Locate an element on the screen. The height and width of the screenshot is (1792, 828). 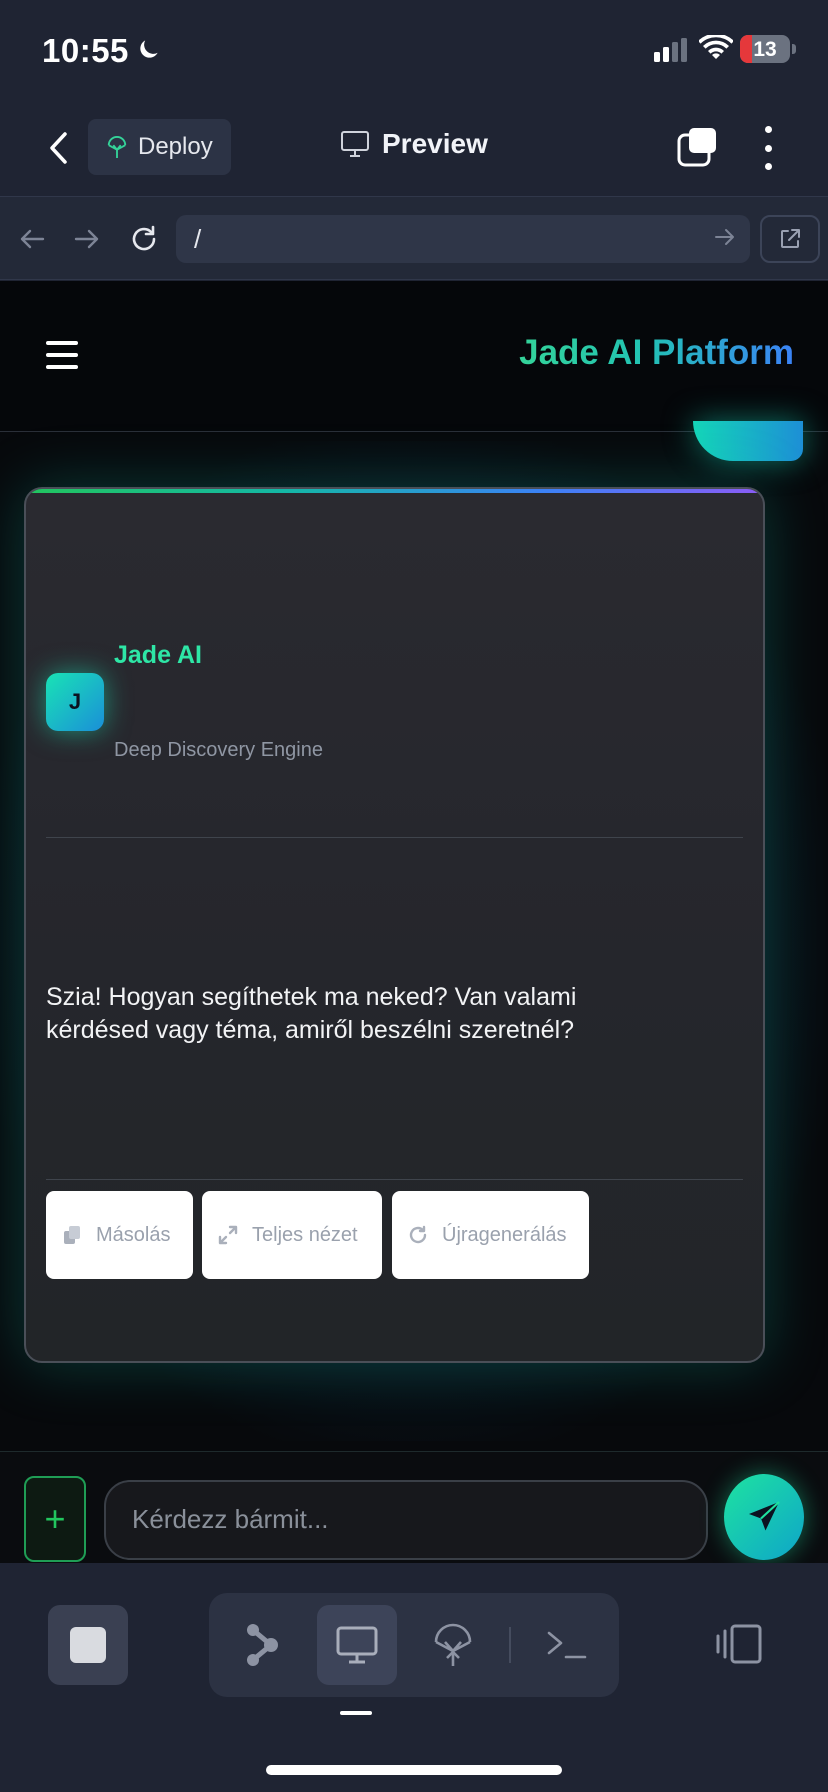
terminal-icon is located at coordinates (567, 1645).